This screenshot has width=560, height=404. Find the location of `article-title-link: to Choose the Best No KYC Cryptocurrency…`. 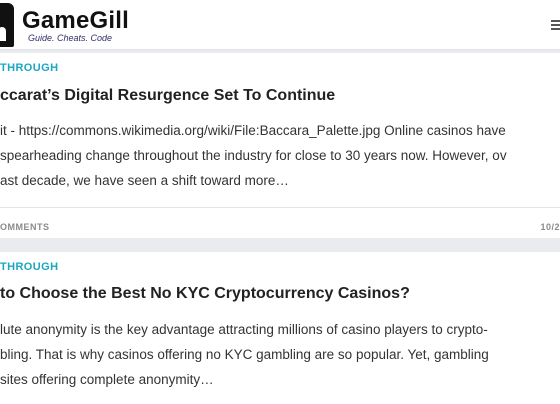

article-title-link: to Choose the Best No KYC Cryptocurrency… is located at coordinates (205, 294).